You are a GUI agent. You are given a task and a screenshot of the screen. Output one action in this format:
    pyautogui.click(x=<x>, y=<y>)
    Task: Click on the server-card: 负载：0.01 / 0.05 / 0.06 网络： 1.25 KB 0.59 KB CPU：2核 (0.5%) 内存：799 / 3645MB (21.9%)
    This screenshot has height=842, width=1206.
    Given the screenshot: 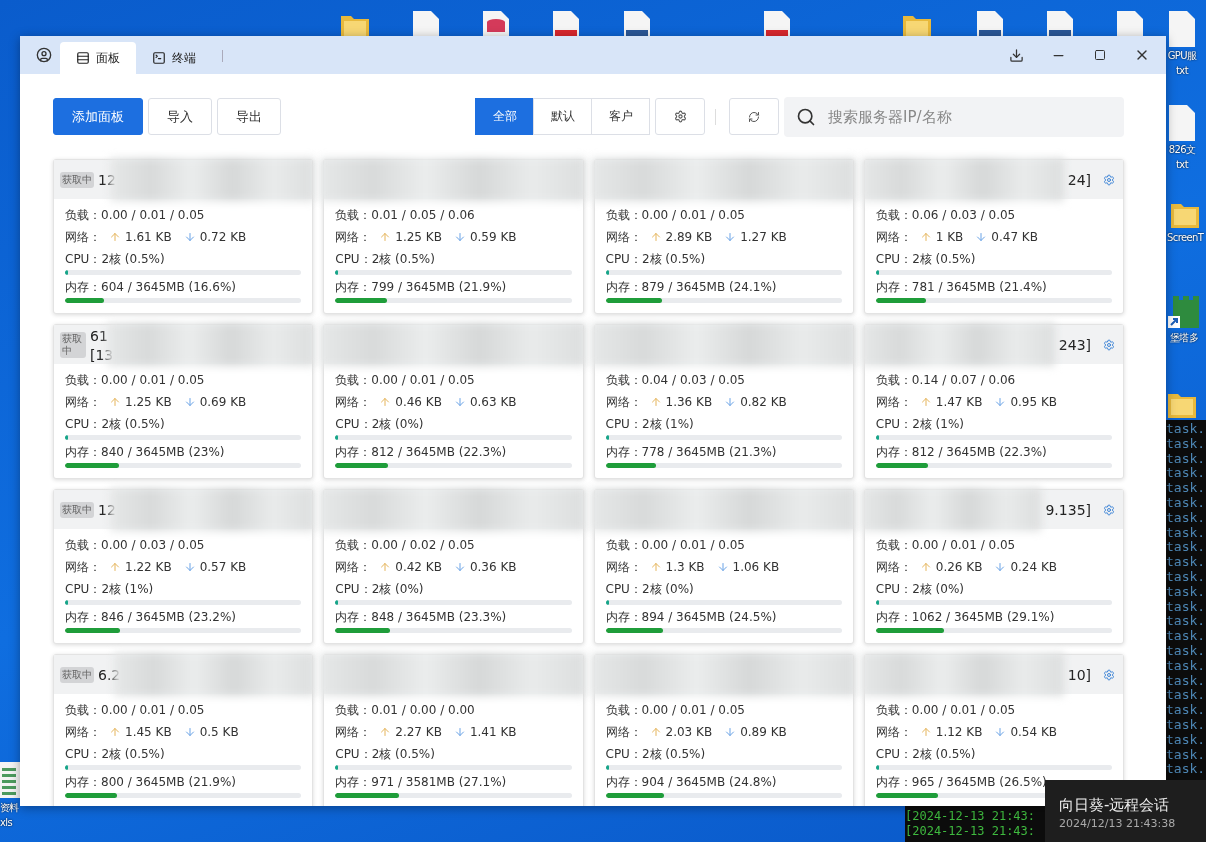 What is the action you would take?
    pyautogui.click(x=453, y=236)
    